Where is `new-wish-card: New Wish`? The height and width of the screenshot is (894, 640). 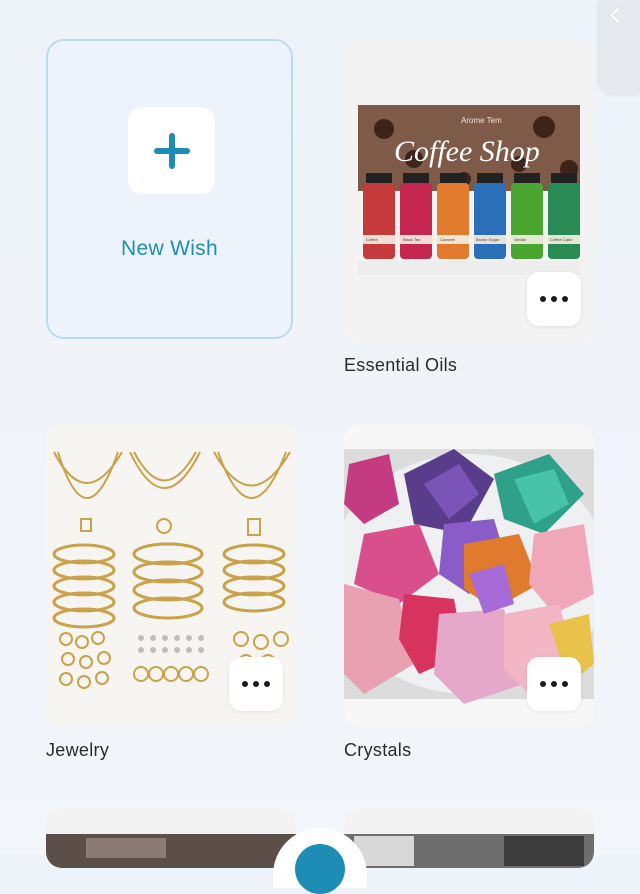
new-wish-card: New Wish is located at coordinates (169, 189).